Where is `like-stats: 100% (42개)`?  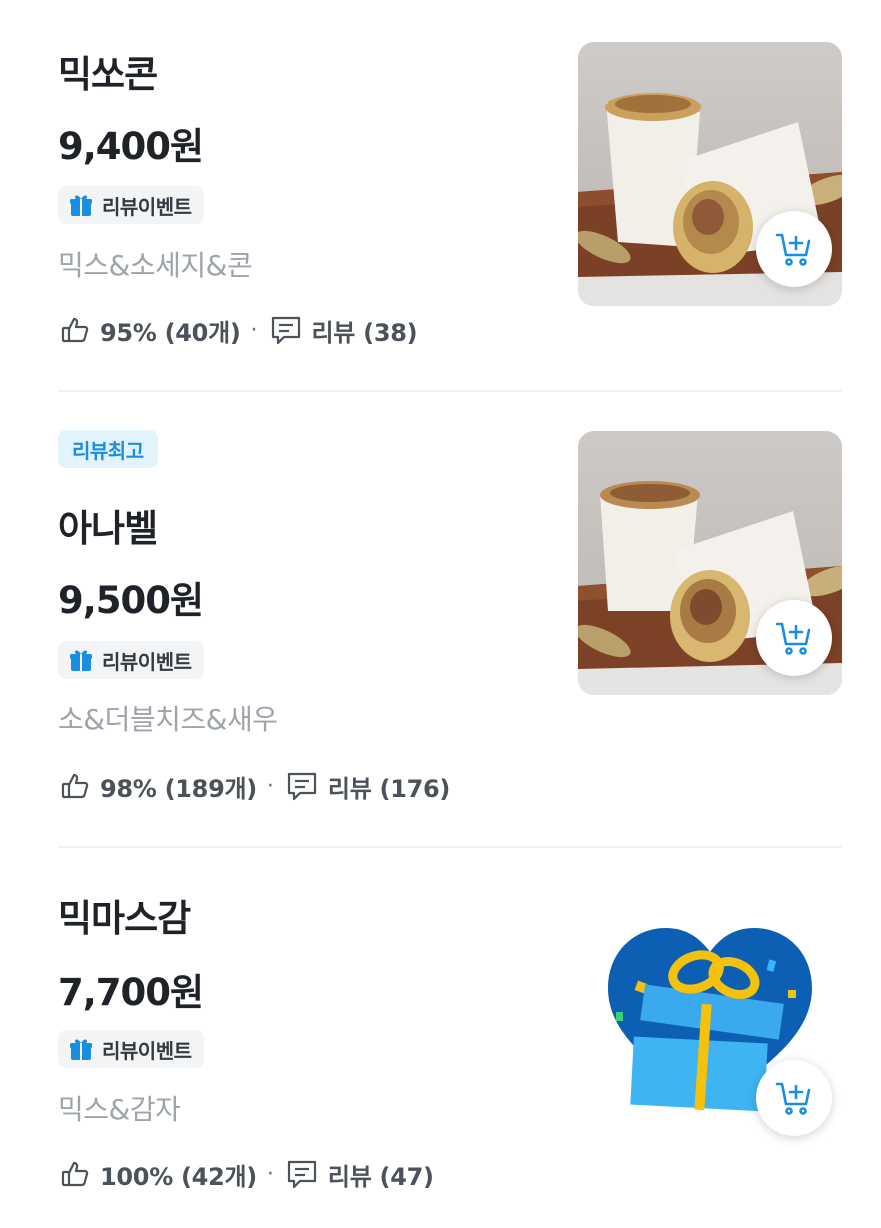 like-stats: 100% (42개) is located at coordinates (178, 1176).